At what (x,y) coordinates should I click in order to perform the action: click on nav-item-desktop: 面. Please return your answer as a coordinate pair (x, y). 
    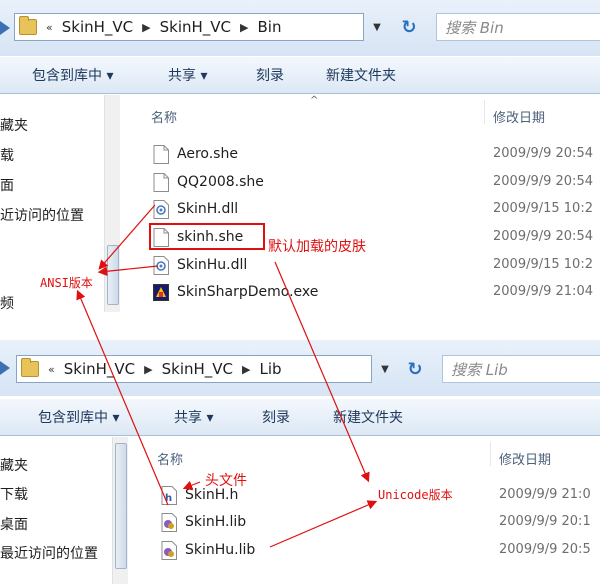
    Looking at the image, I should click on (7, 185).